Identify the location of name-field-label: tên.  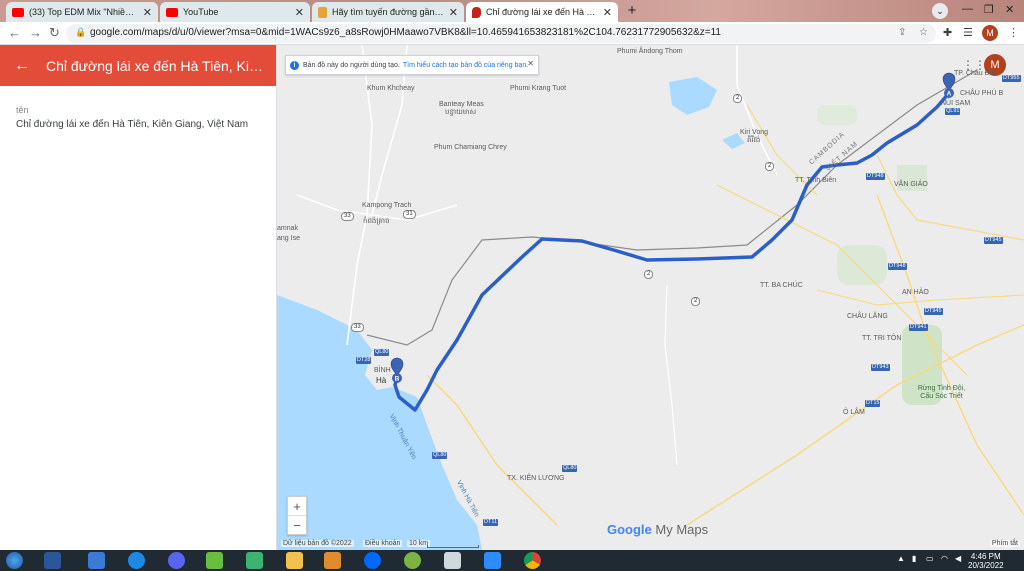
(22, 110).